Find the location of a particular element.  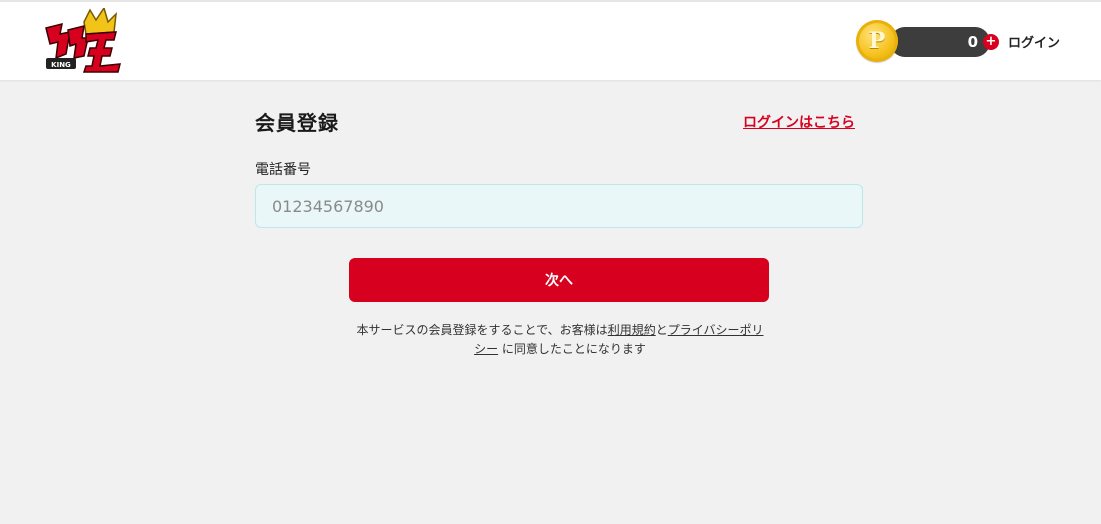

coin-letter: P is located at coordinates (877, 41).